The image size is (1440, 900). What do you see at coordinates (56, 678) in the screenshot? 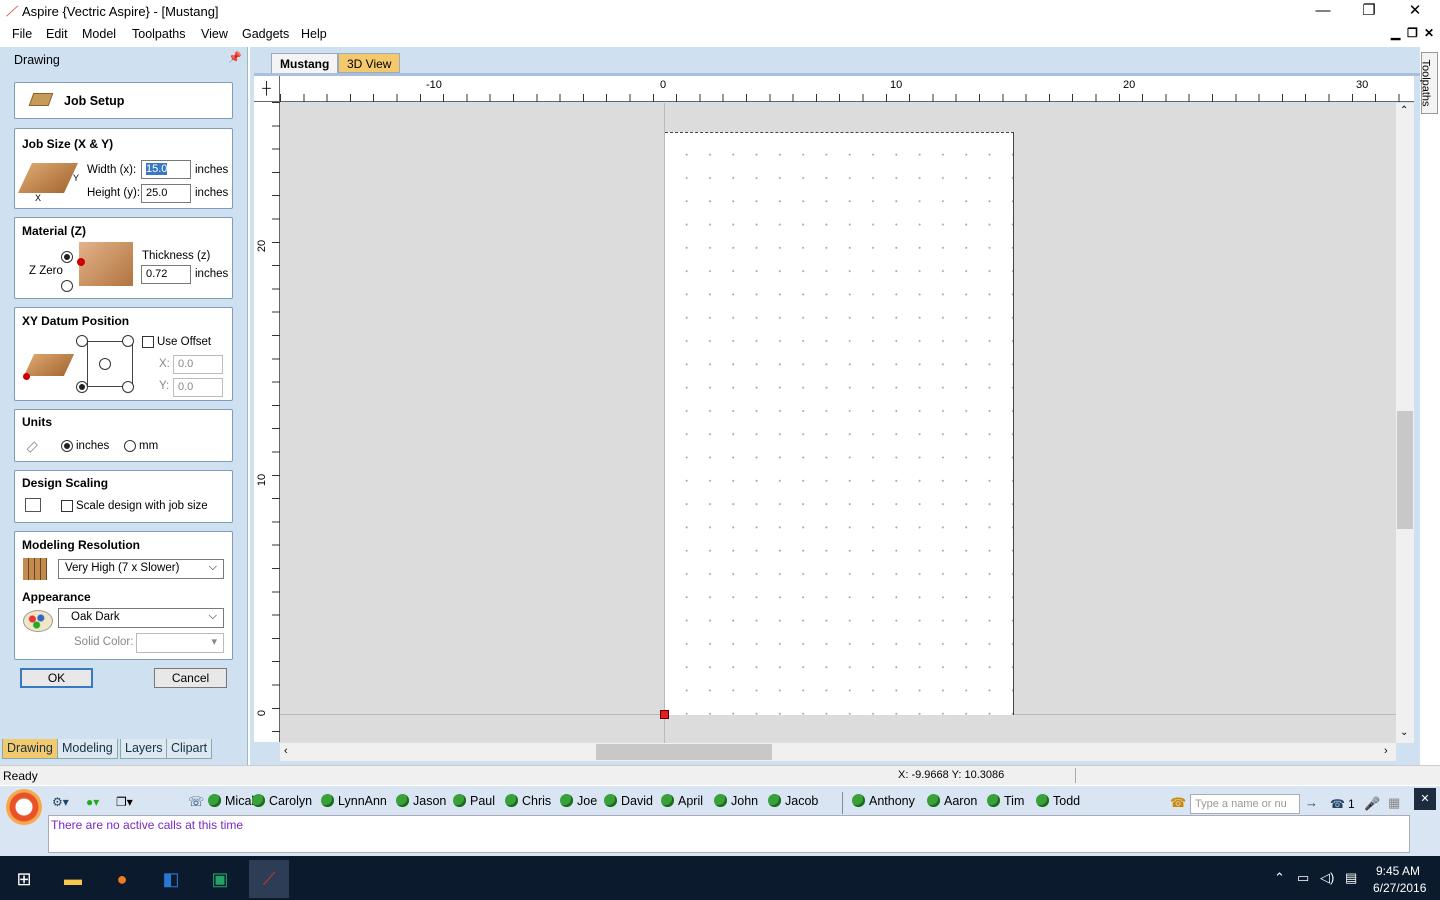
I see `ok-button: OK` at bounding box center [56, 678].